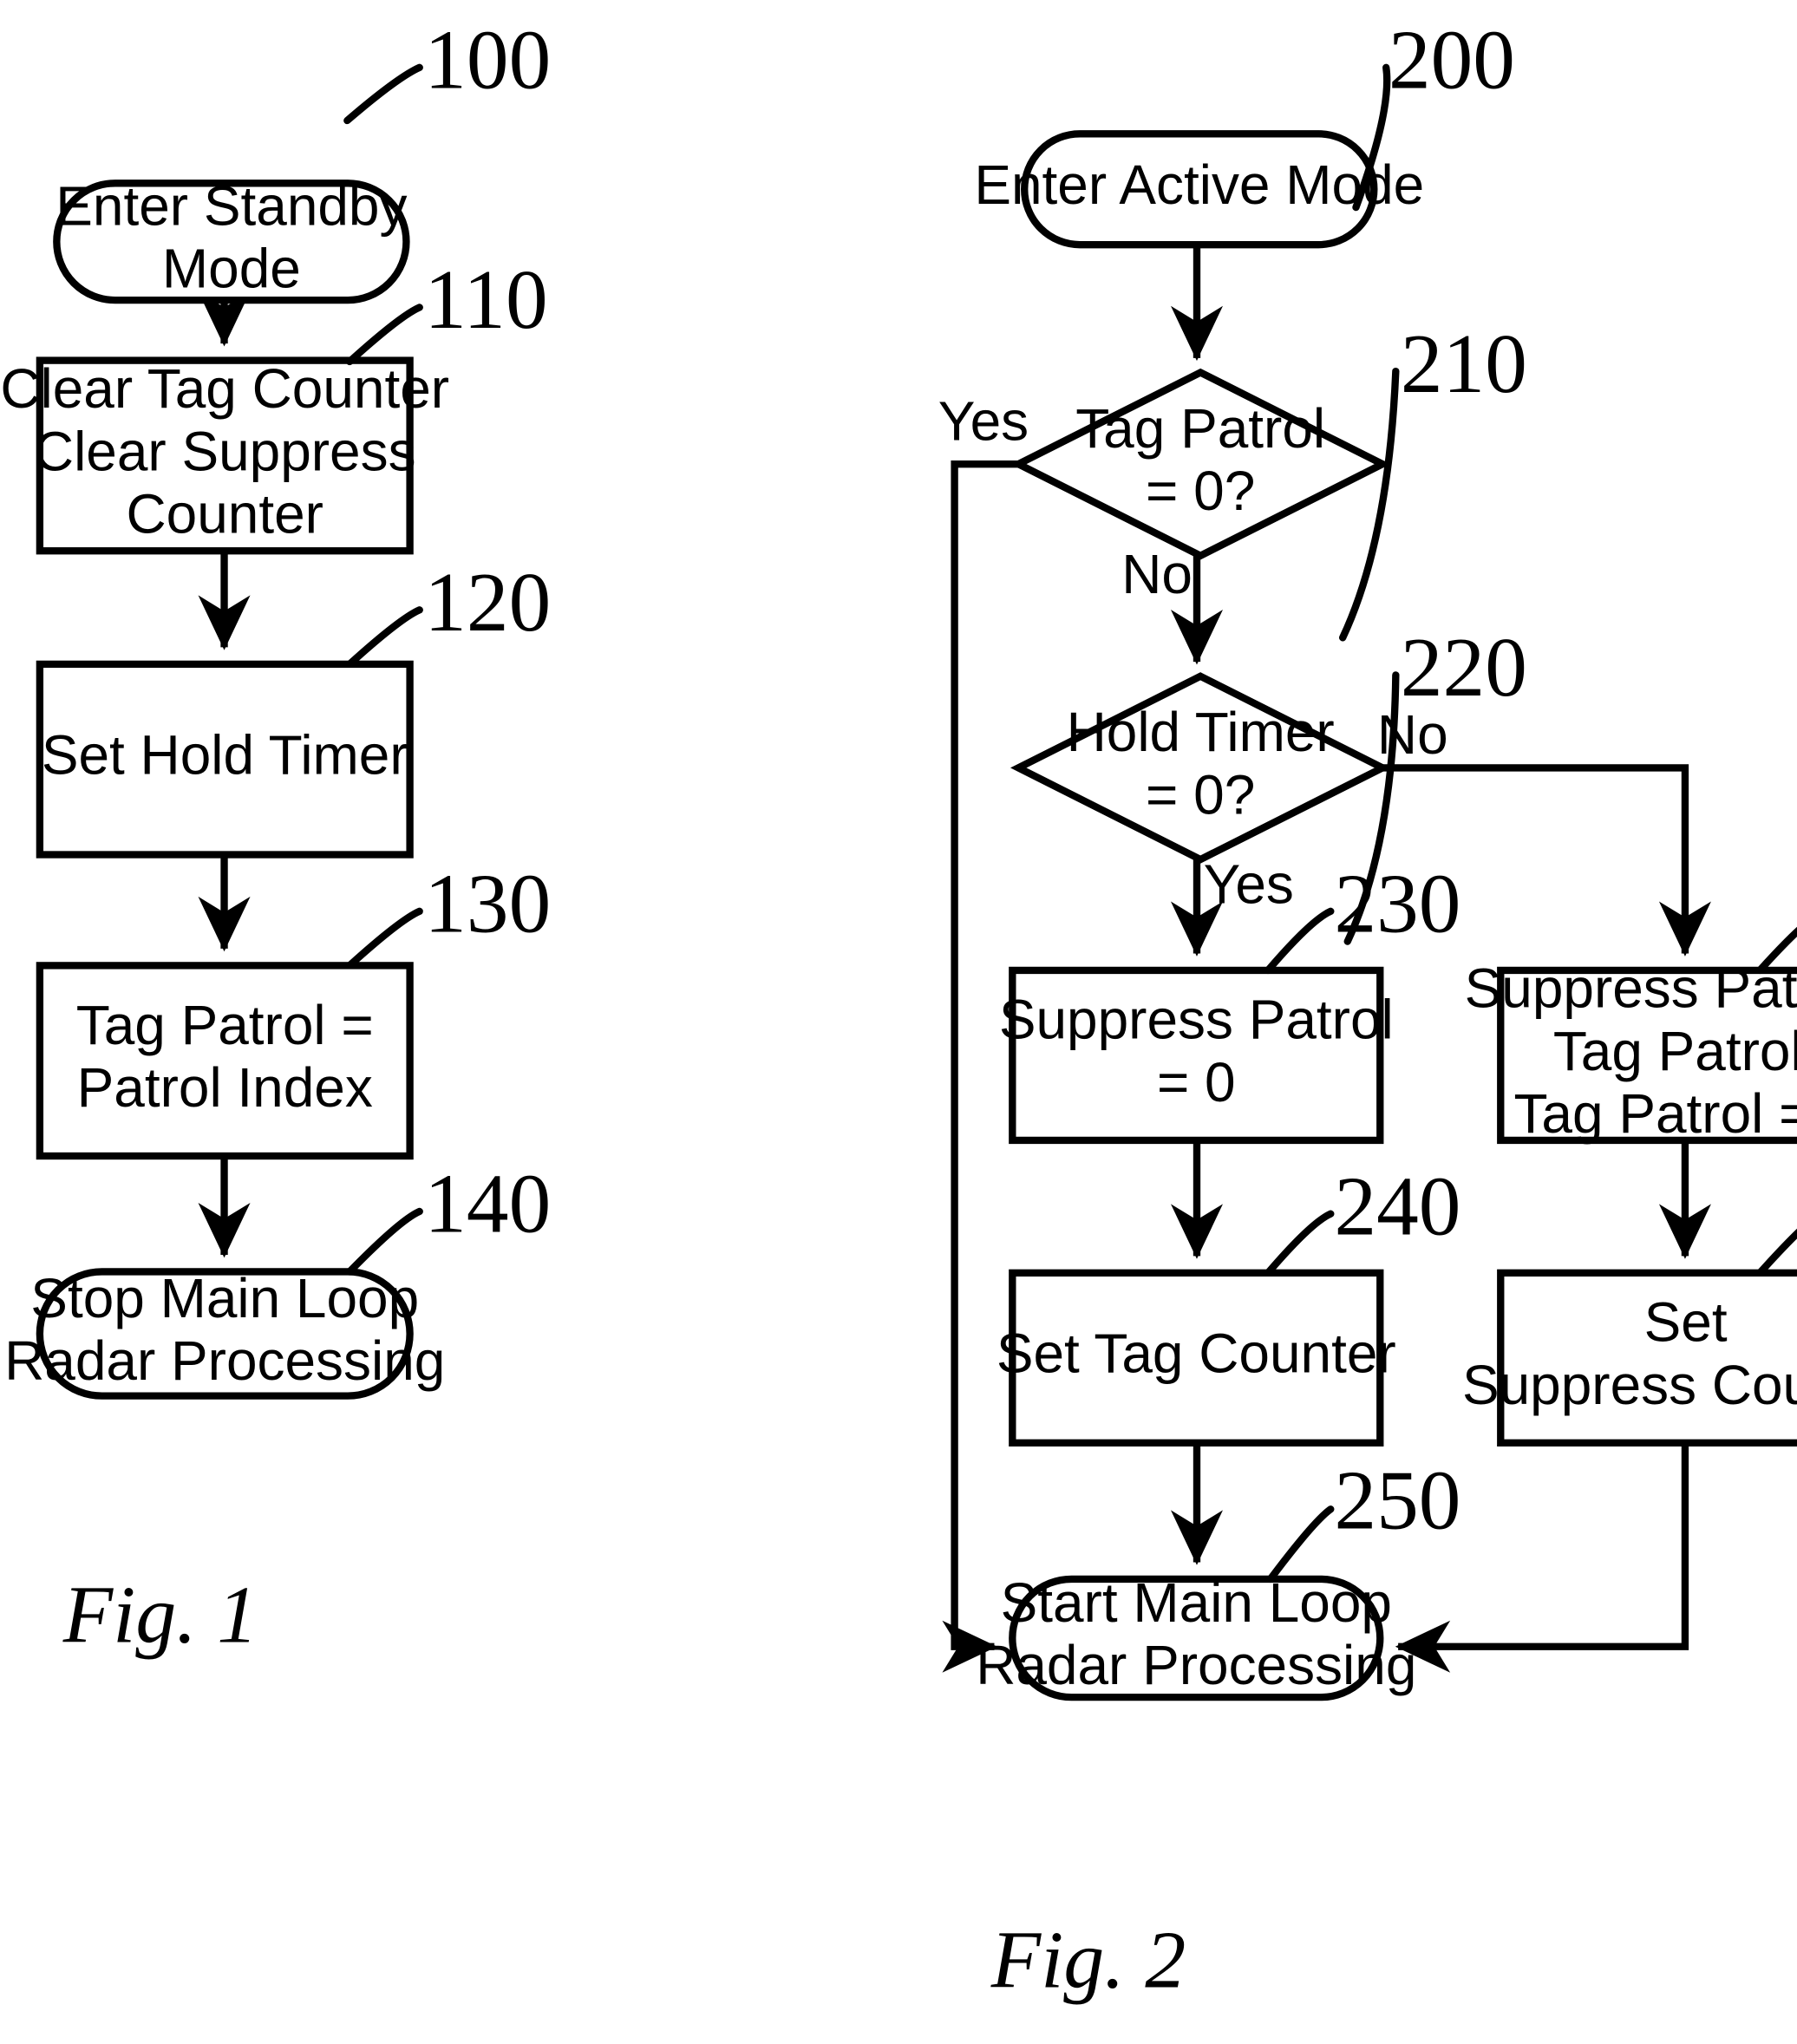  Describe the element at coordinates (983, 421) in the screenshot. I see `branch-label-yes-210: Yes` at that location.